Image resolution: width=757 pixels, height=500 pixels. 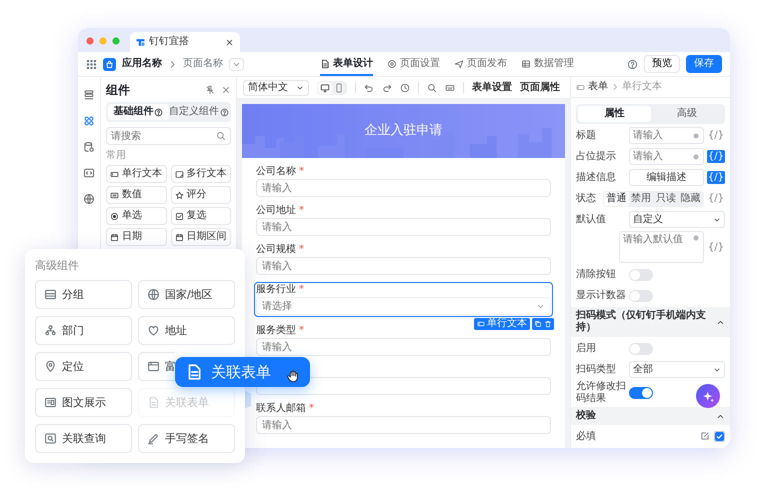 I want to click on save-button: 保存, so click(x=704, y=64).